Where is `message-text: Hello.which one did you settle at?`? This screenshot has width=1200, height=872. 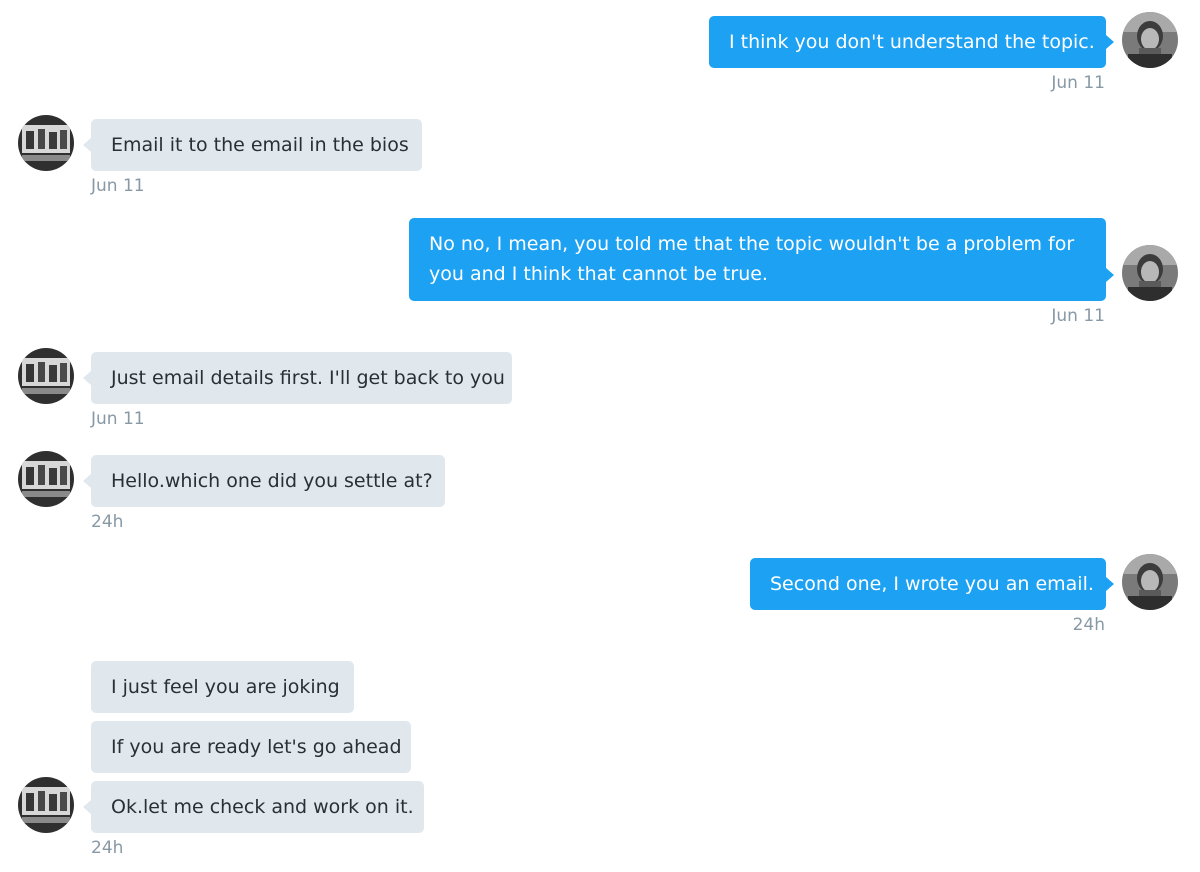
message-text: Hello.which one did you settle at? is located at coordinates (272, 481).